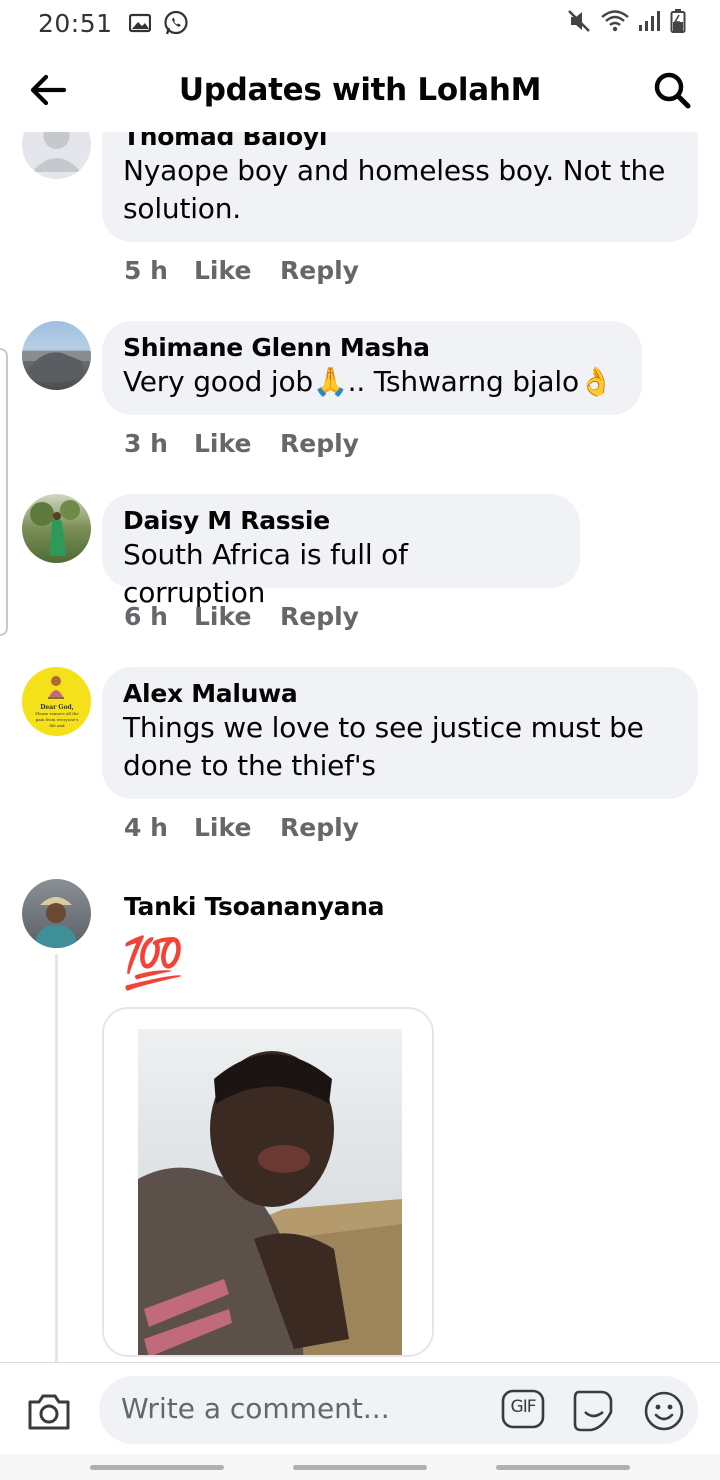 This screenshot has height=1480, width=720. What do you see at coordinates (579, 21) in the screenshot?
I see `mute-icon` at bounding box center [579, 21].